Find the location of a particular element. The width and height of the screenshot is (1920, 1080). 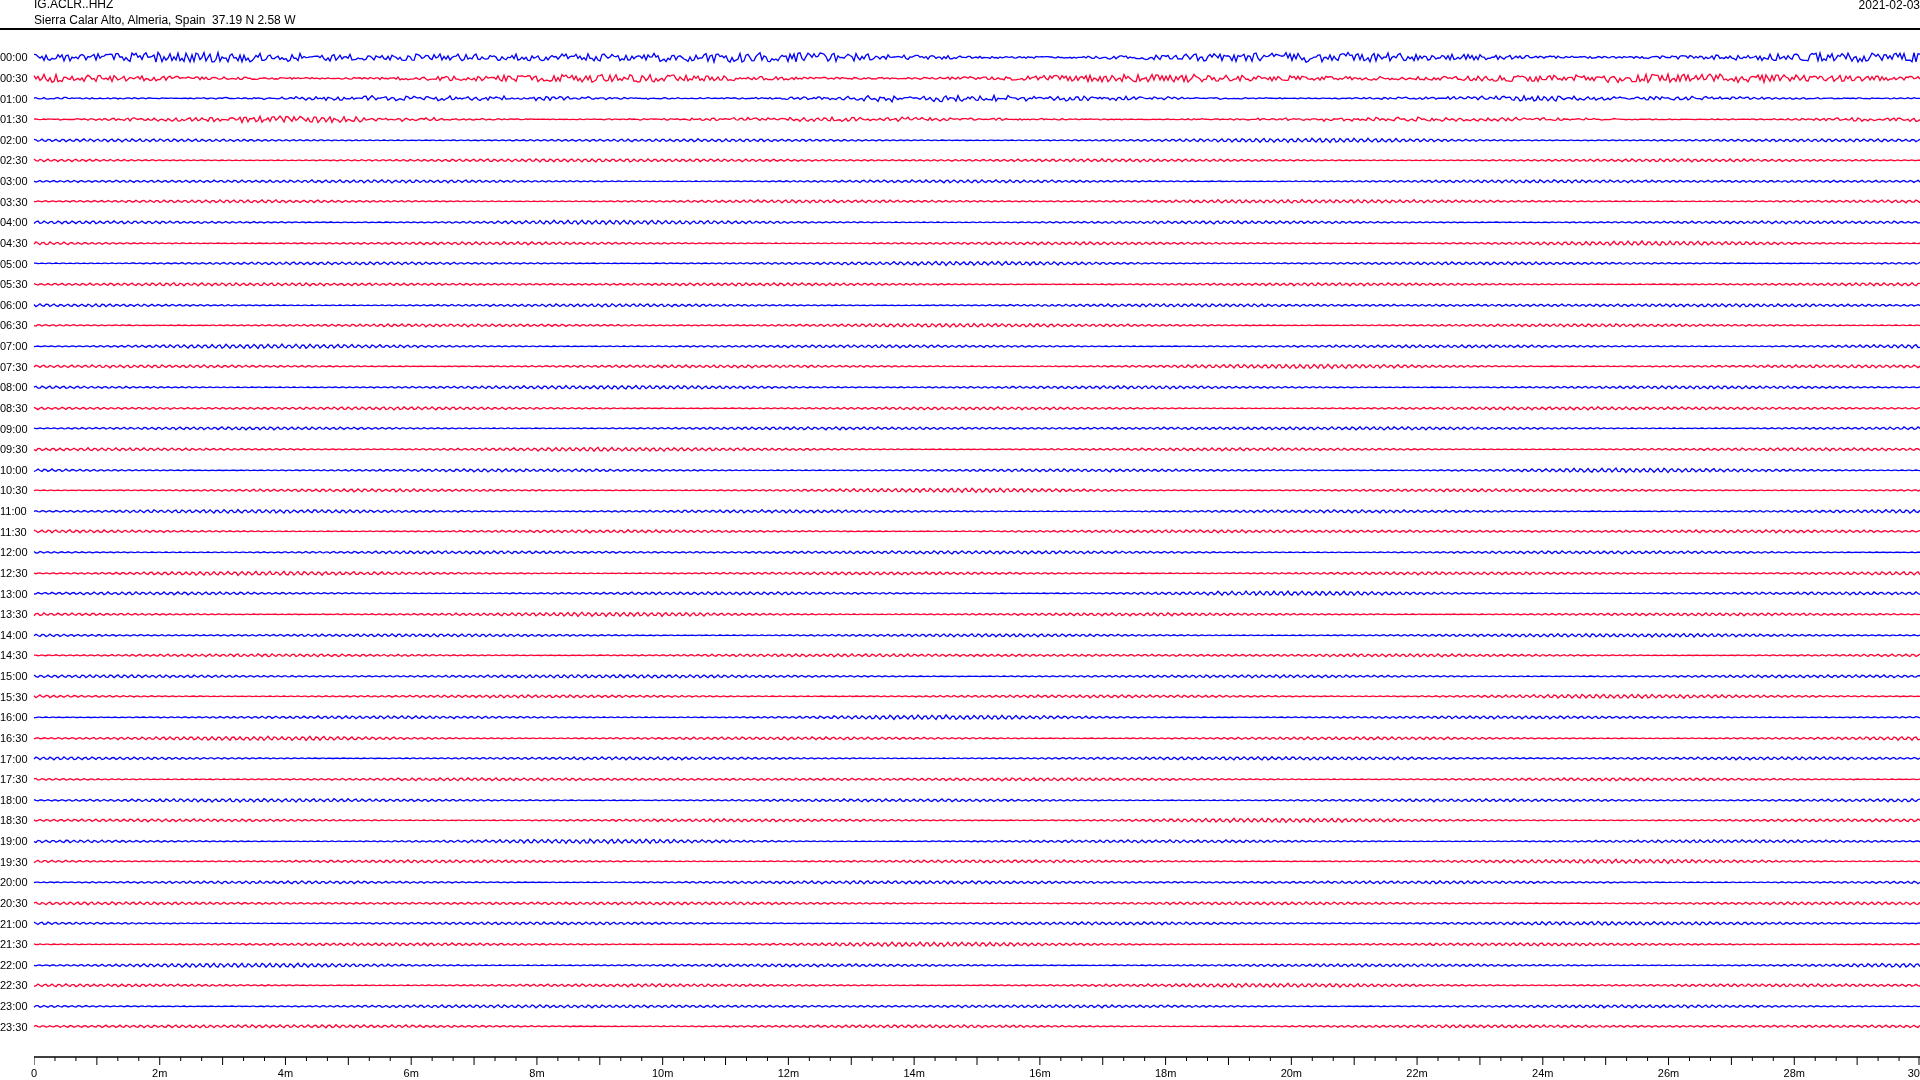

time-label: 21:00 is located at coordinates (14, 923).